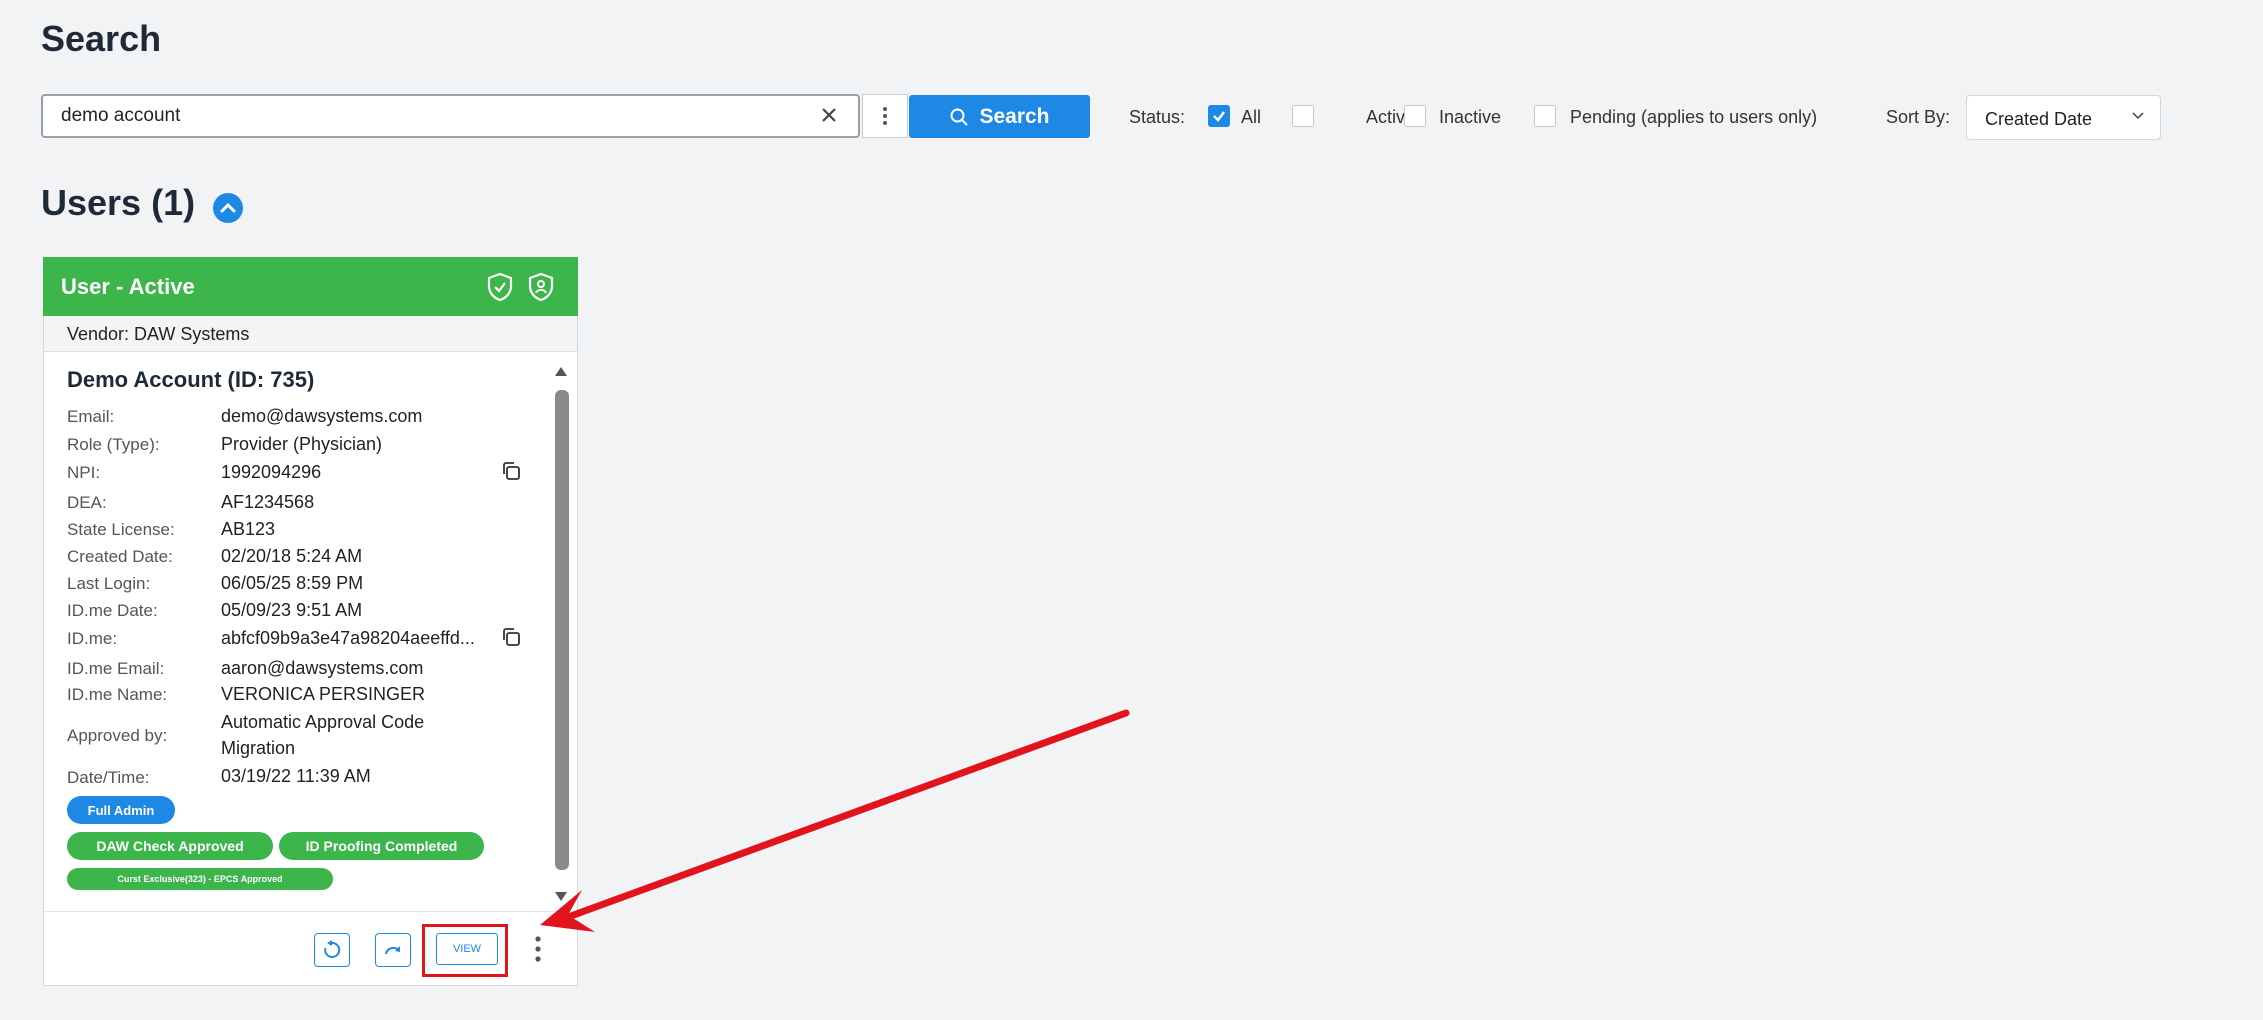 The height and width of the screenshot is (1020, 2263). Describe the element at coordinates (296, 776) in the screenshot. I see `field-value-date-time: 03/19/22 11:39 AM` at that location.